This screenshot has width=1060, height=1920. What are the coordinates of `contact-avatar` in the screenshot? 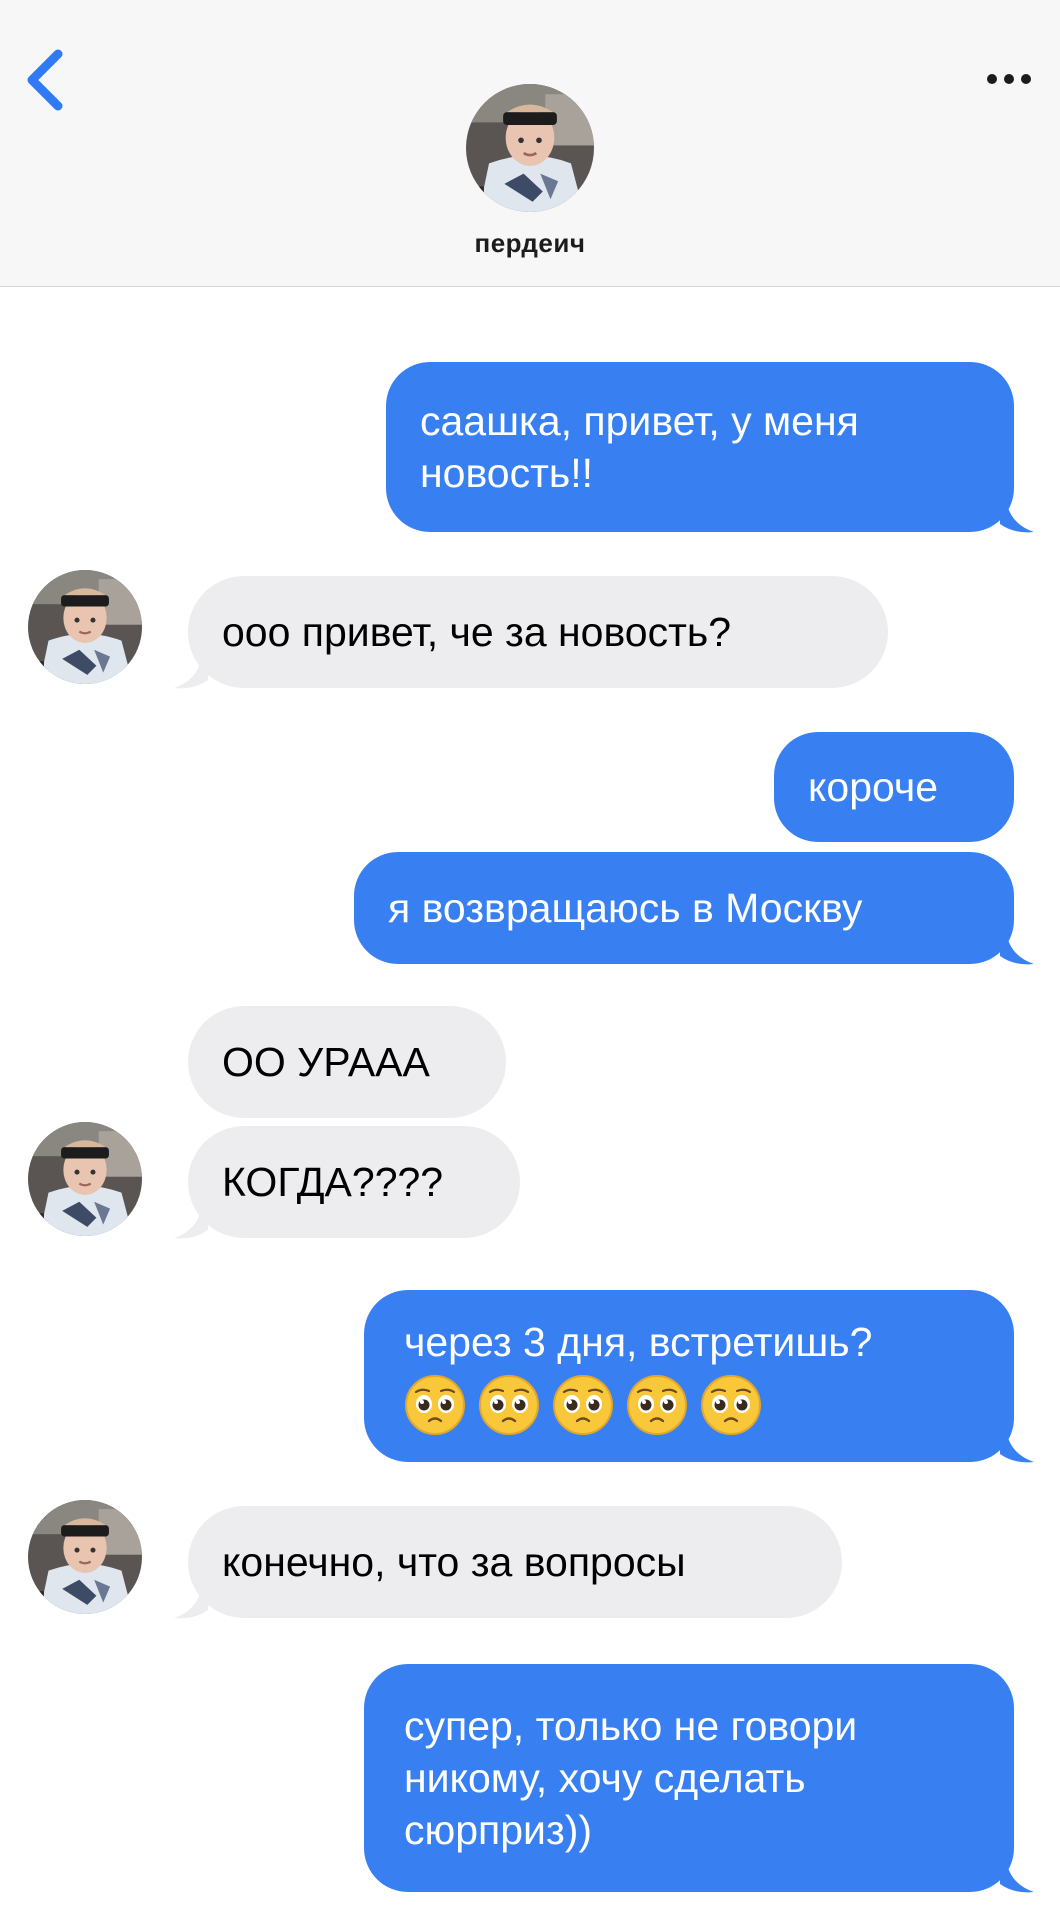 It's located at (530, 148).